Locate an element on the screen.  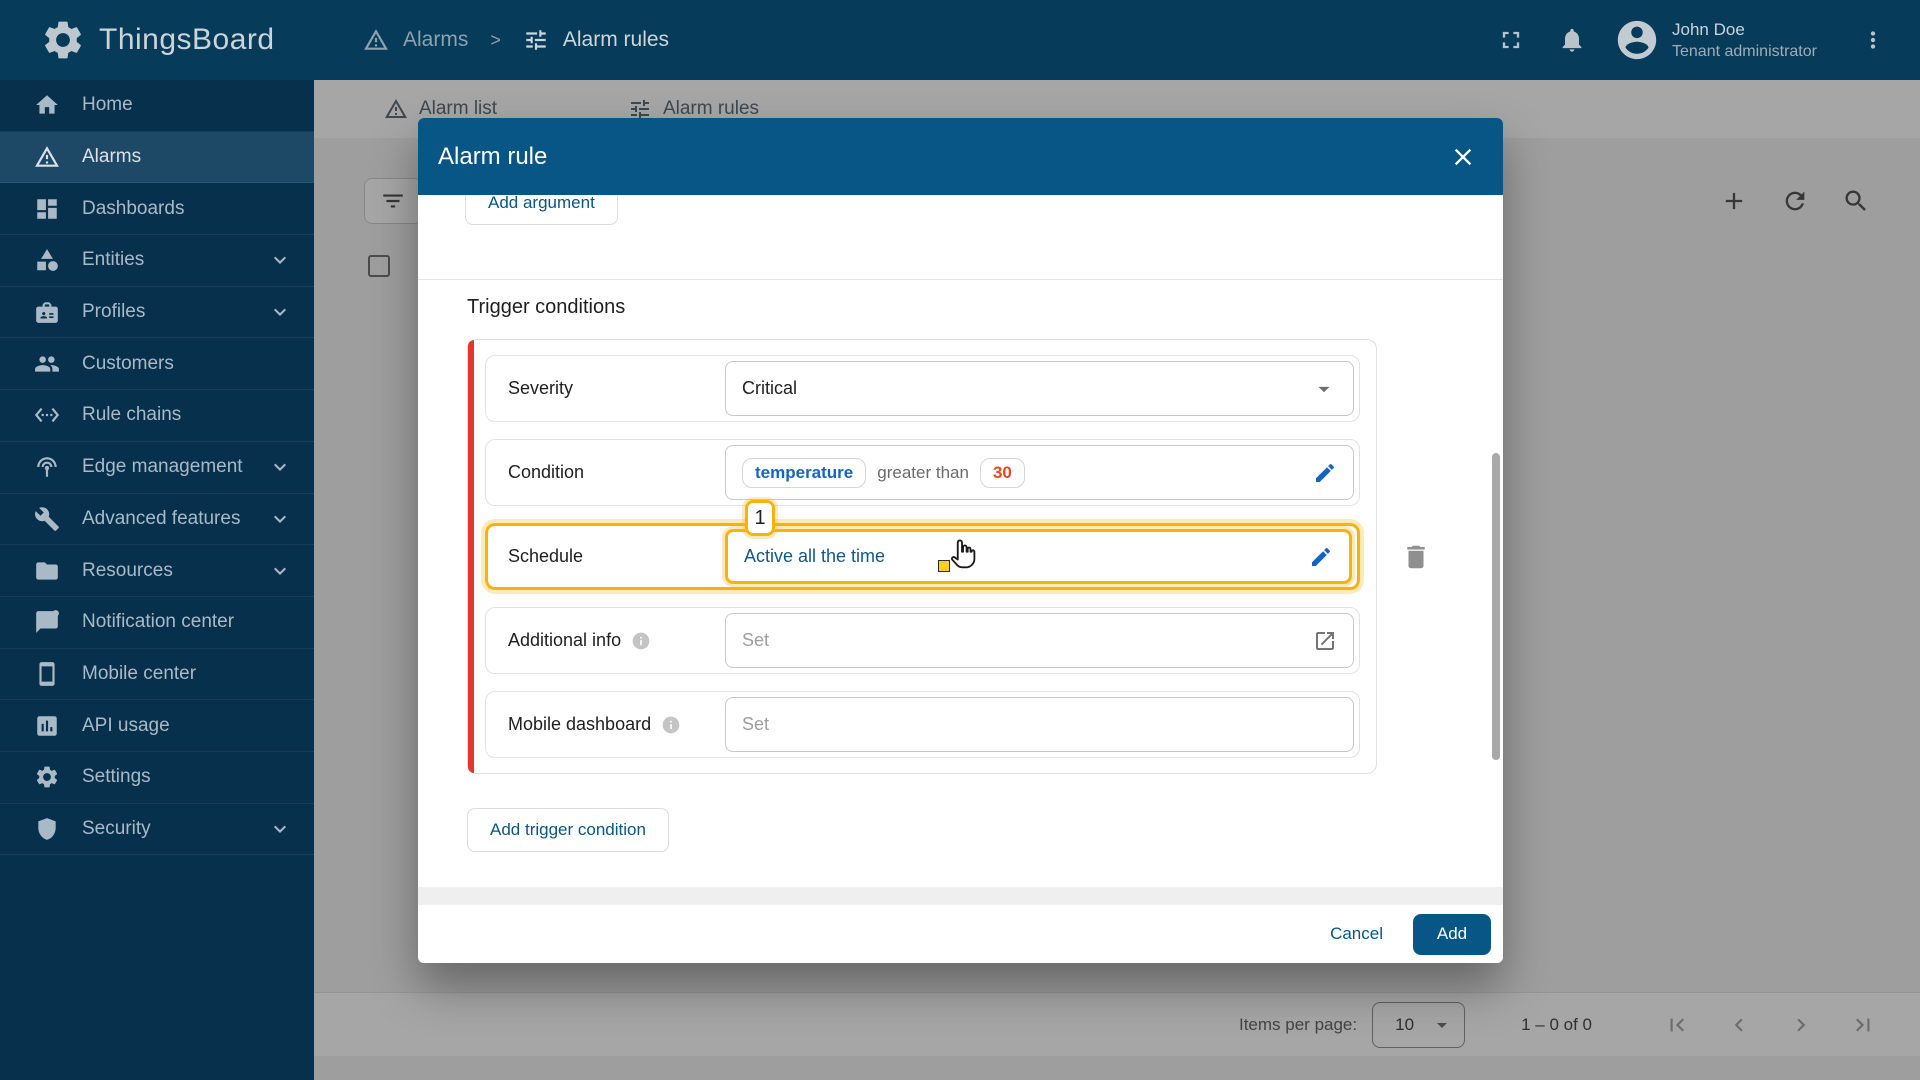
sidebar-item-security: Security is located at coordinates (157, 830).